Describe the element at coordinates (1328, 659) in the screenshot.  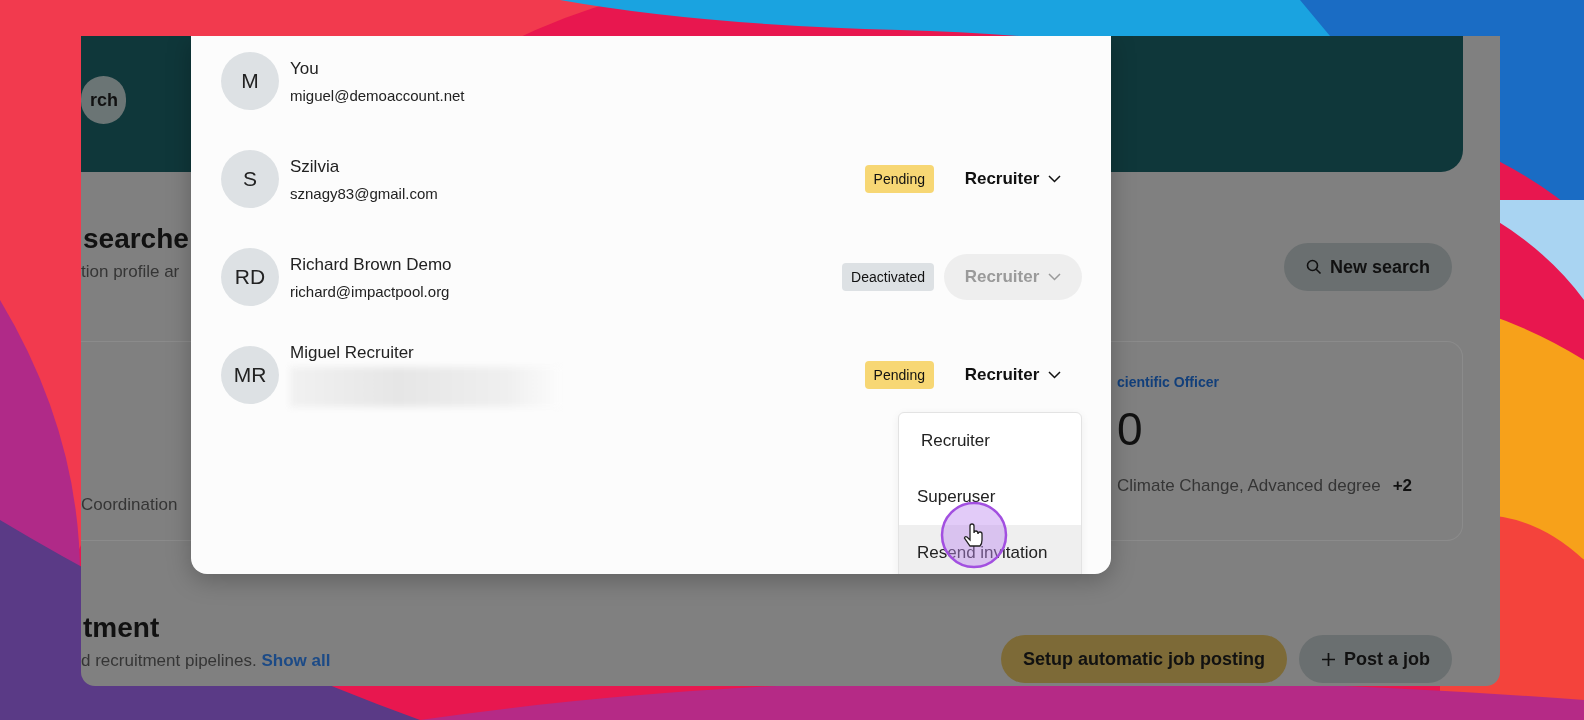
I see `plus-icon` at that location.